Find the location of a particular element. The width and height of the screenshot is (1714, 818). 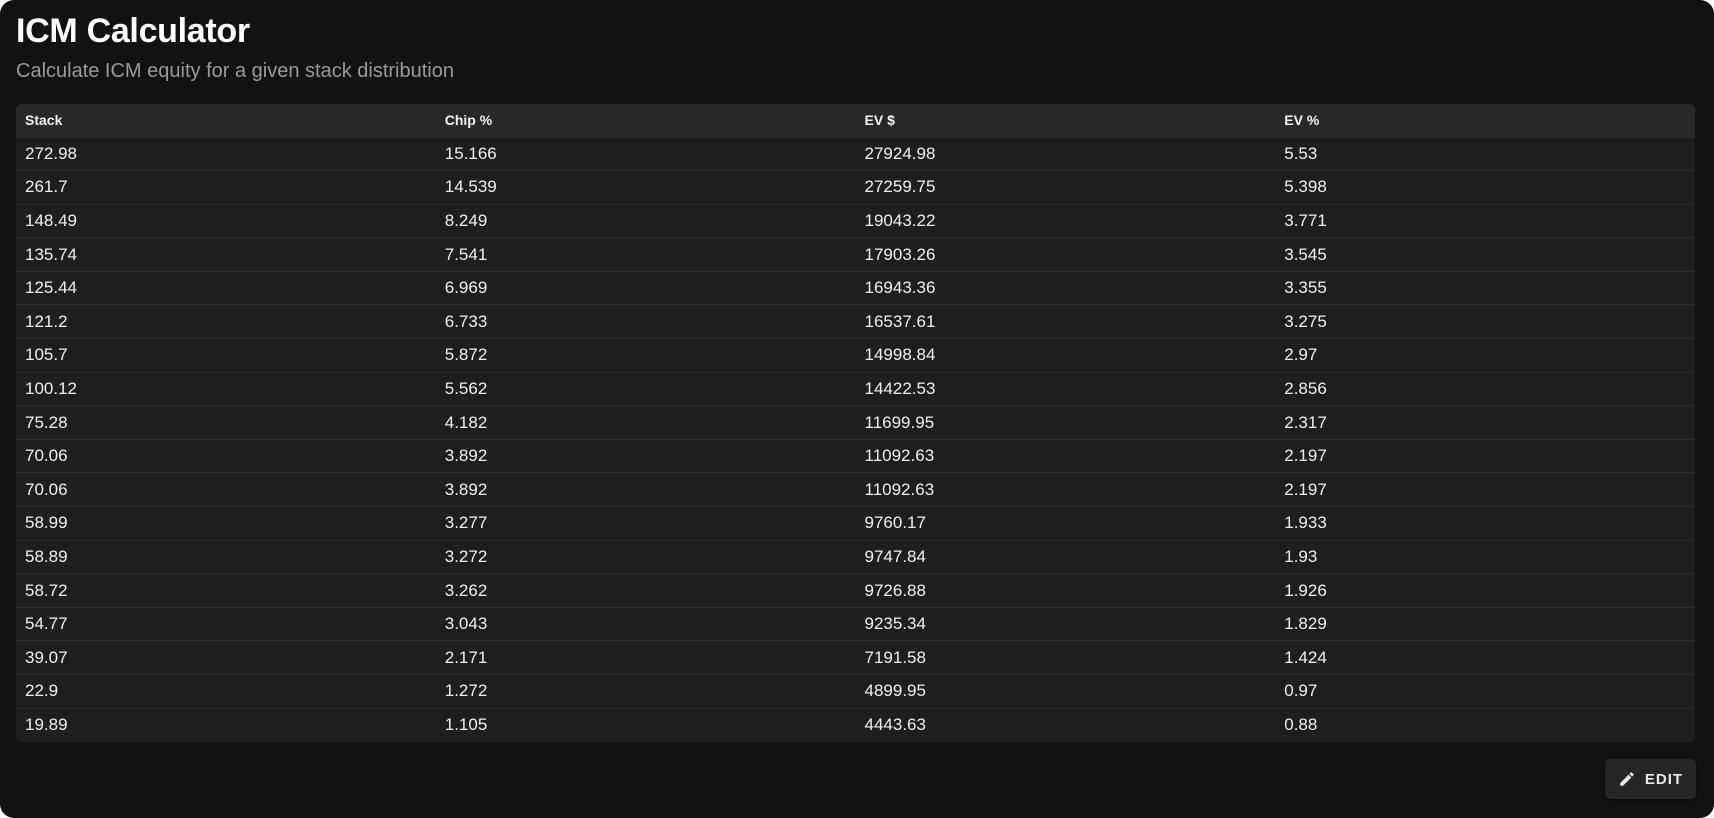

cell-stack: 75.28 is located at coordinates (46, 422).